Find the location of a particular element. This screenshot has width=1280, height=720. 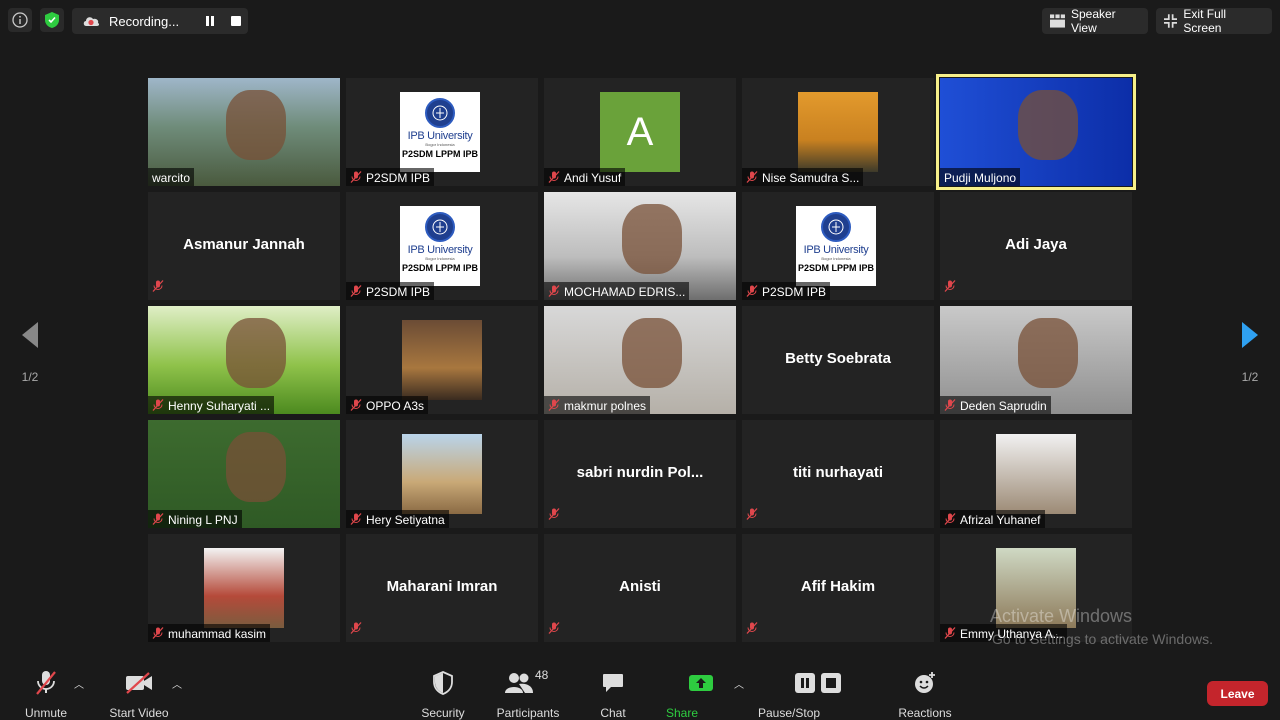

participant-tile: Afrizal Yuhanef is located at coordinates (1036, 474).